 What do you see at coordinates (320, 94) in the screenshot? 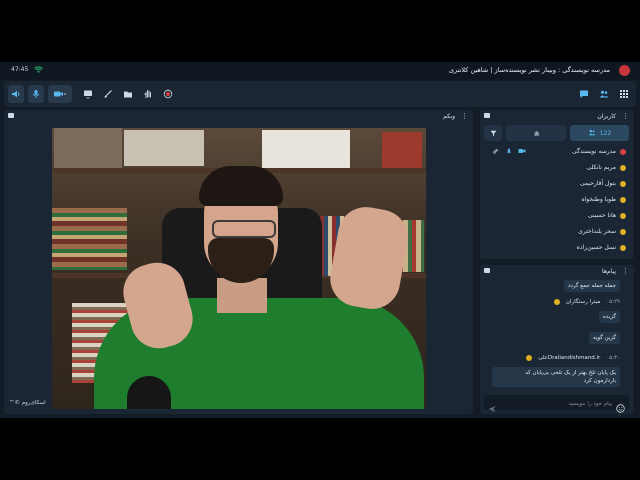
I see `toolbar` at bounding box center [320, 94].